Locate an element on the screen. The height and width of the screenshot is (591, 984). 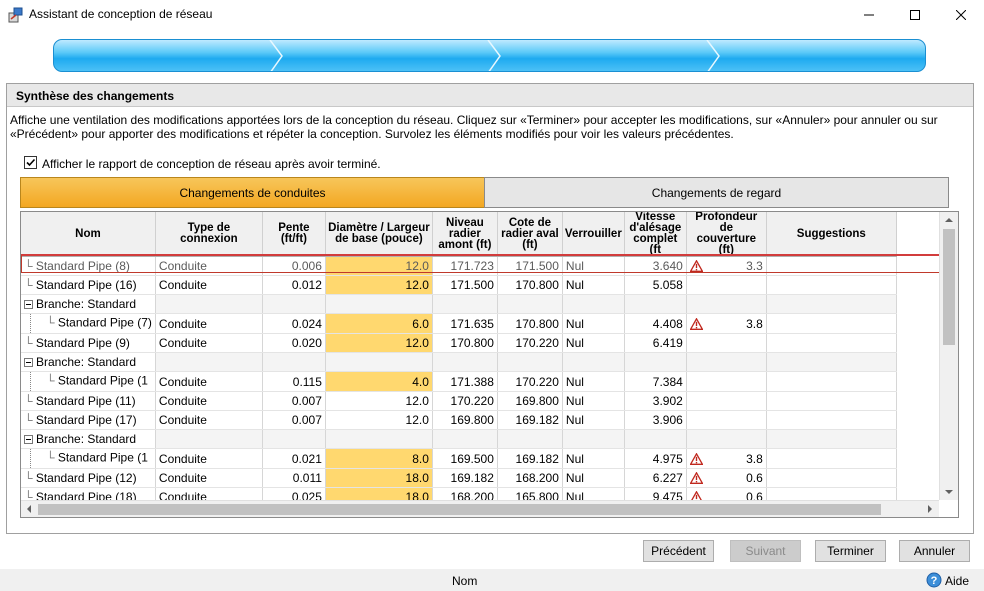
cell-full-flow-velocity: 3.640 is located at coordinates (655, 266).